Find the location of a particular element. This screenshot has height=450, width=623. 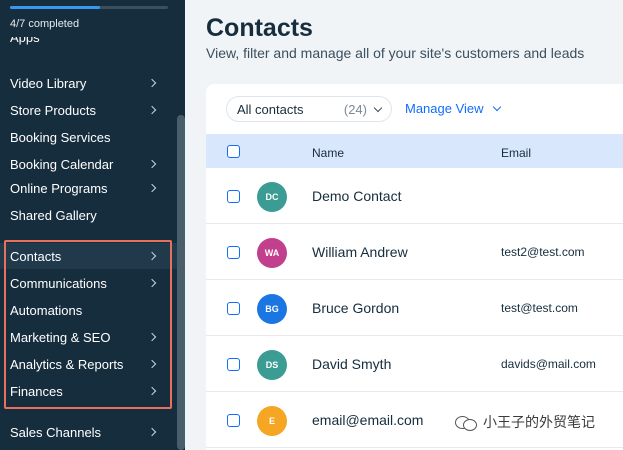

sidebar-item-label: Booking Services is located at coordinates (60, 137).